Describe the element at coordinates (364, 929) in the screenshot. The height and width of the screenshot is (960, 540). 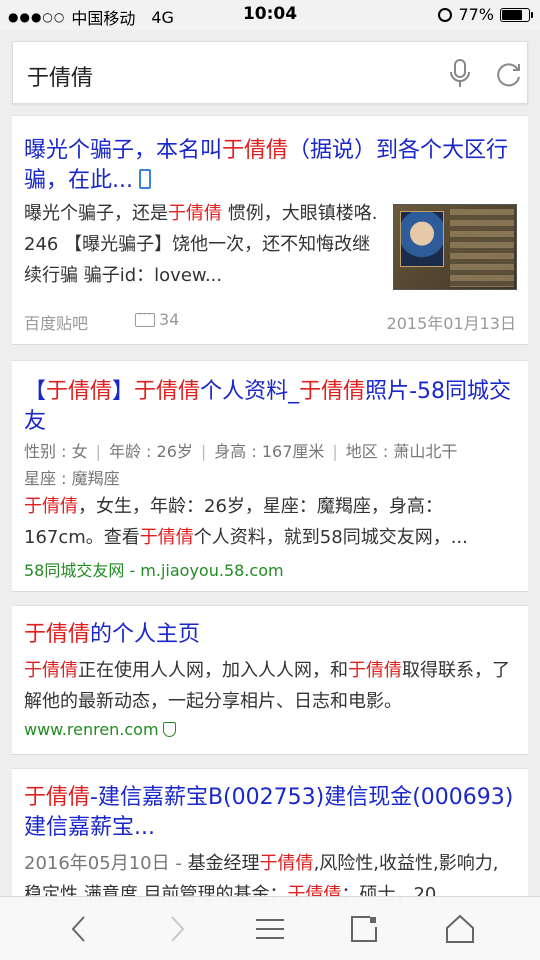
I see `tabs-icon` at that location.